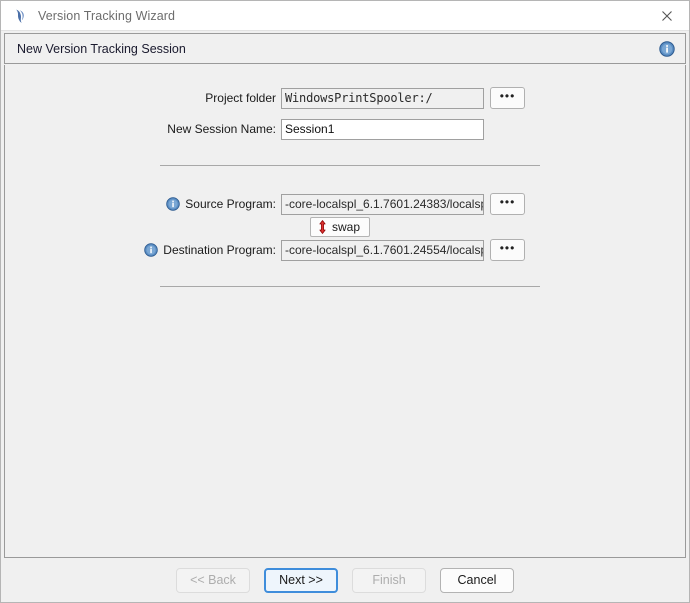 The image size is (690, 603). Describe the element at coordinates (107, 15) in the screenshot. I see `window-title: Version Tracking Wizard` at that location.